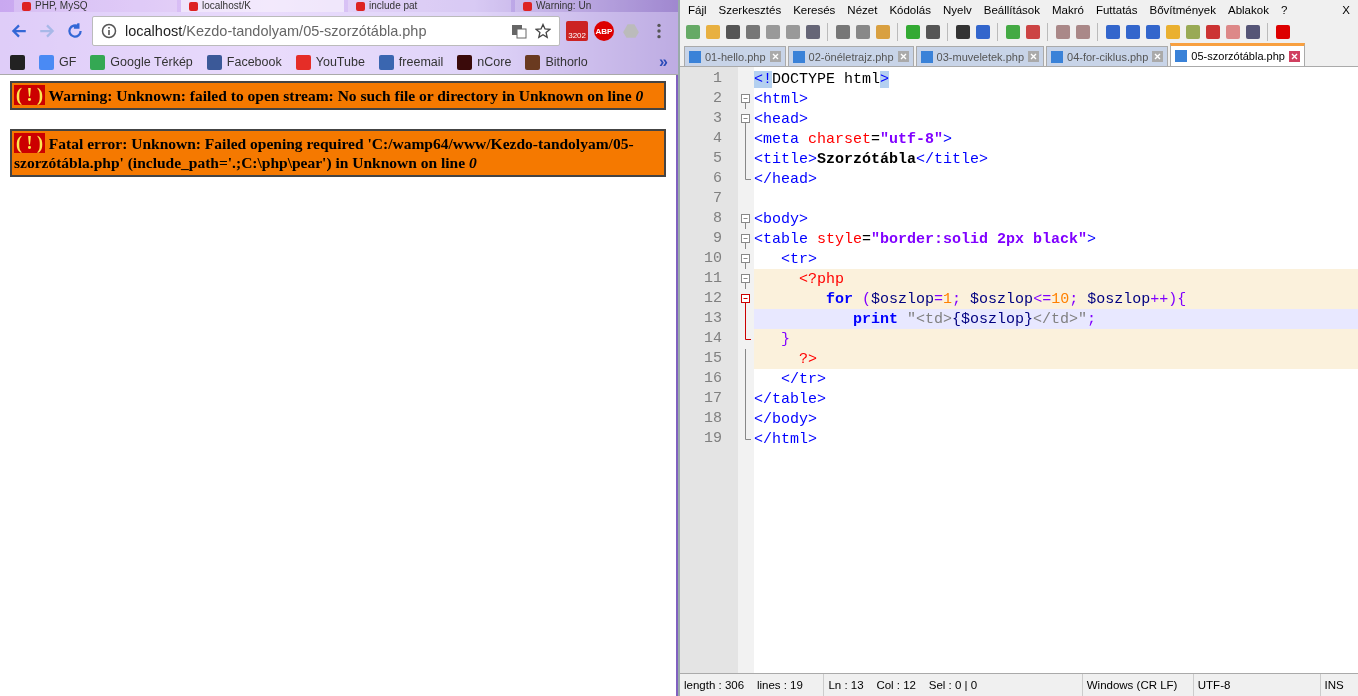  I want to click on code-line: <html>, so click(781, 99).